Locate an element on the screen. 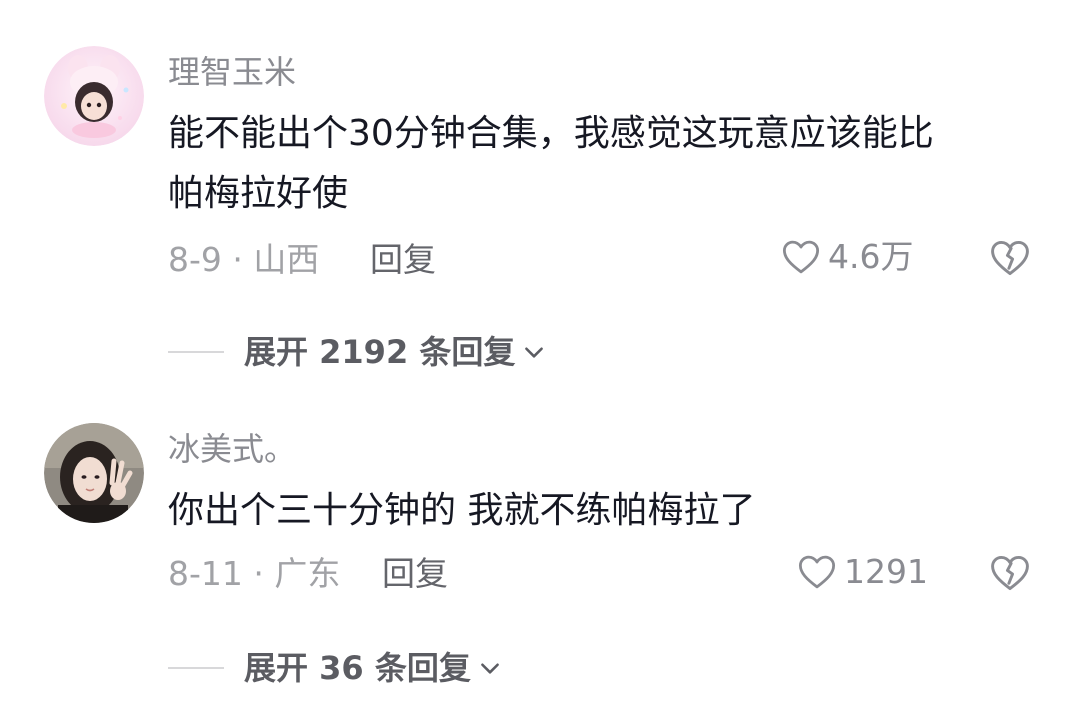  comment-meta: 8-9 · 山西 is located at coordinates (244, 259).